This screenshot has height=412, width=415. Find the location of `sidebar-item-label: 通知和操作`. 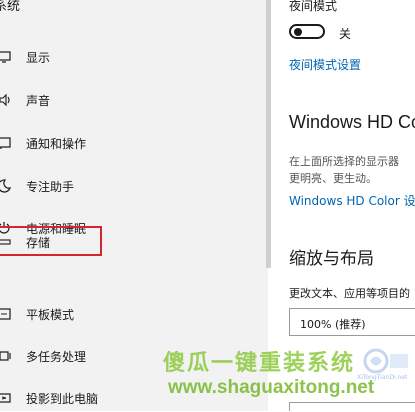

sidebar-item-label: 通知和操作 is located at coordinates (56, 144).